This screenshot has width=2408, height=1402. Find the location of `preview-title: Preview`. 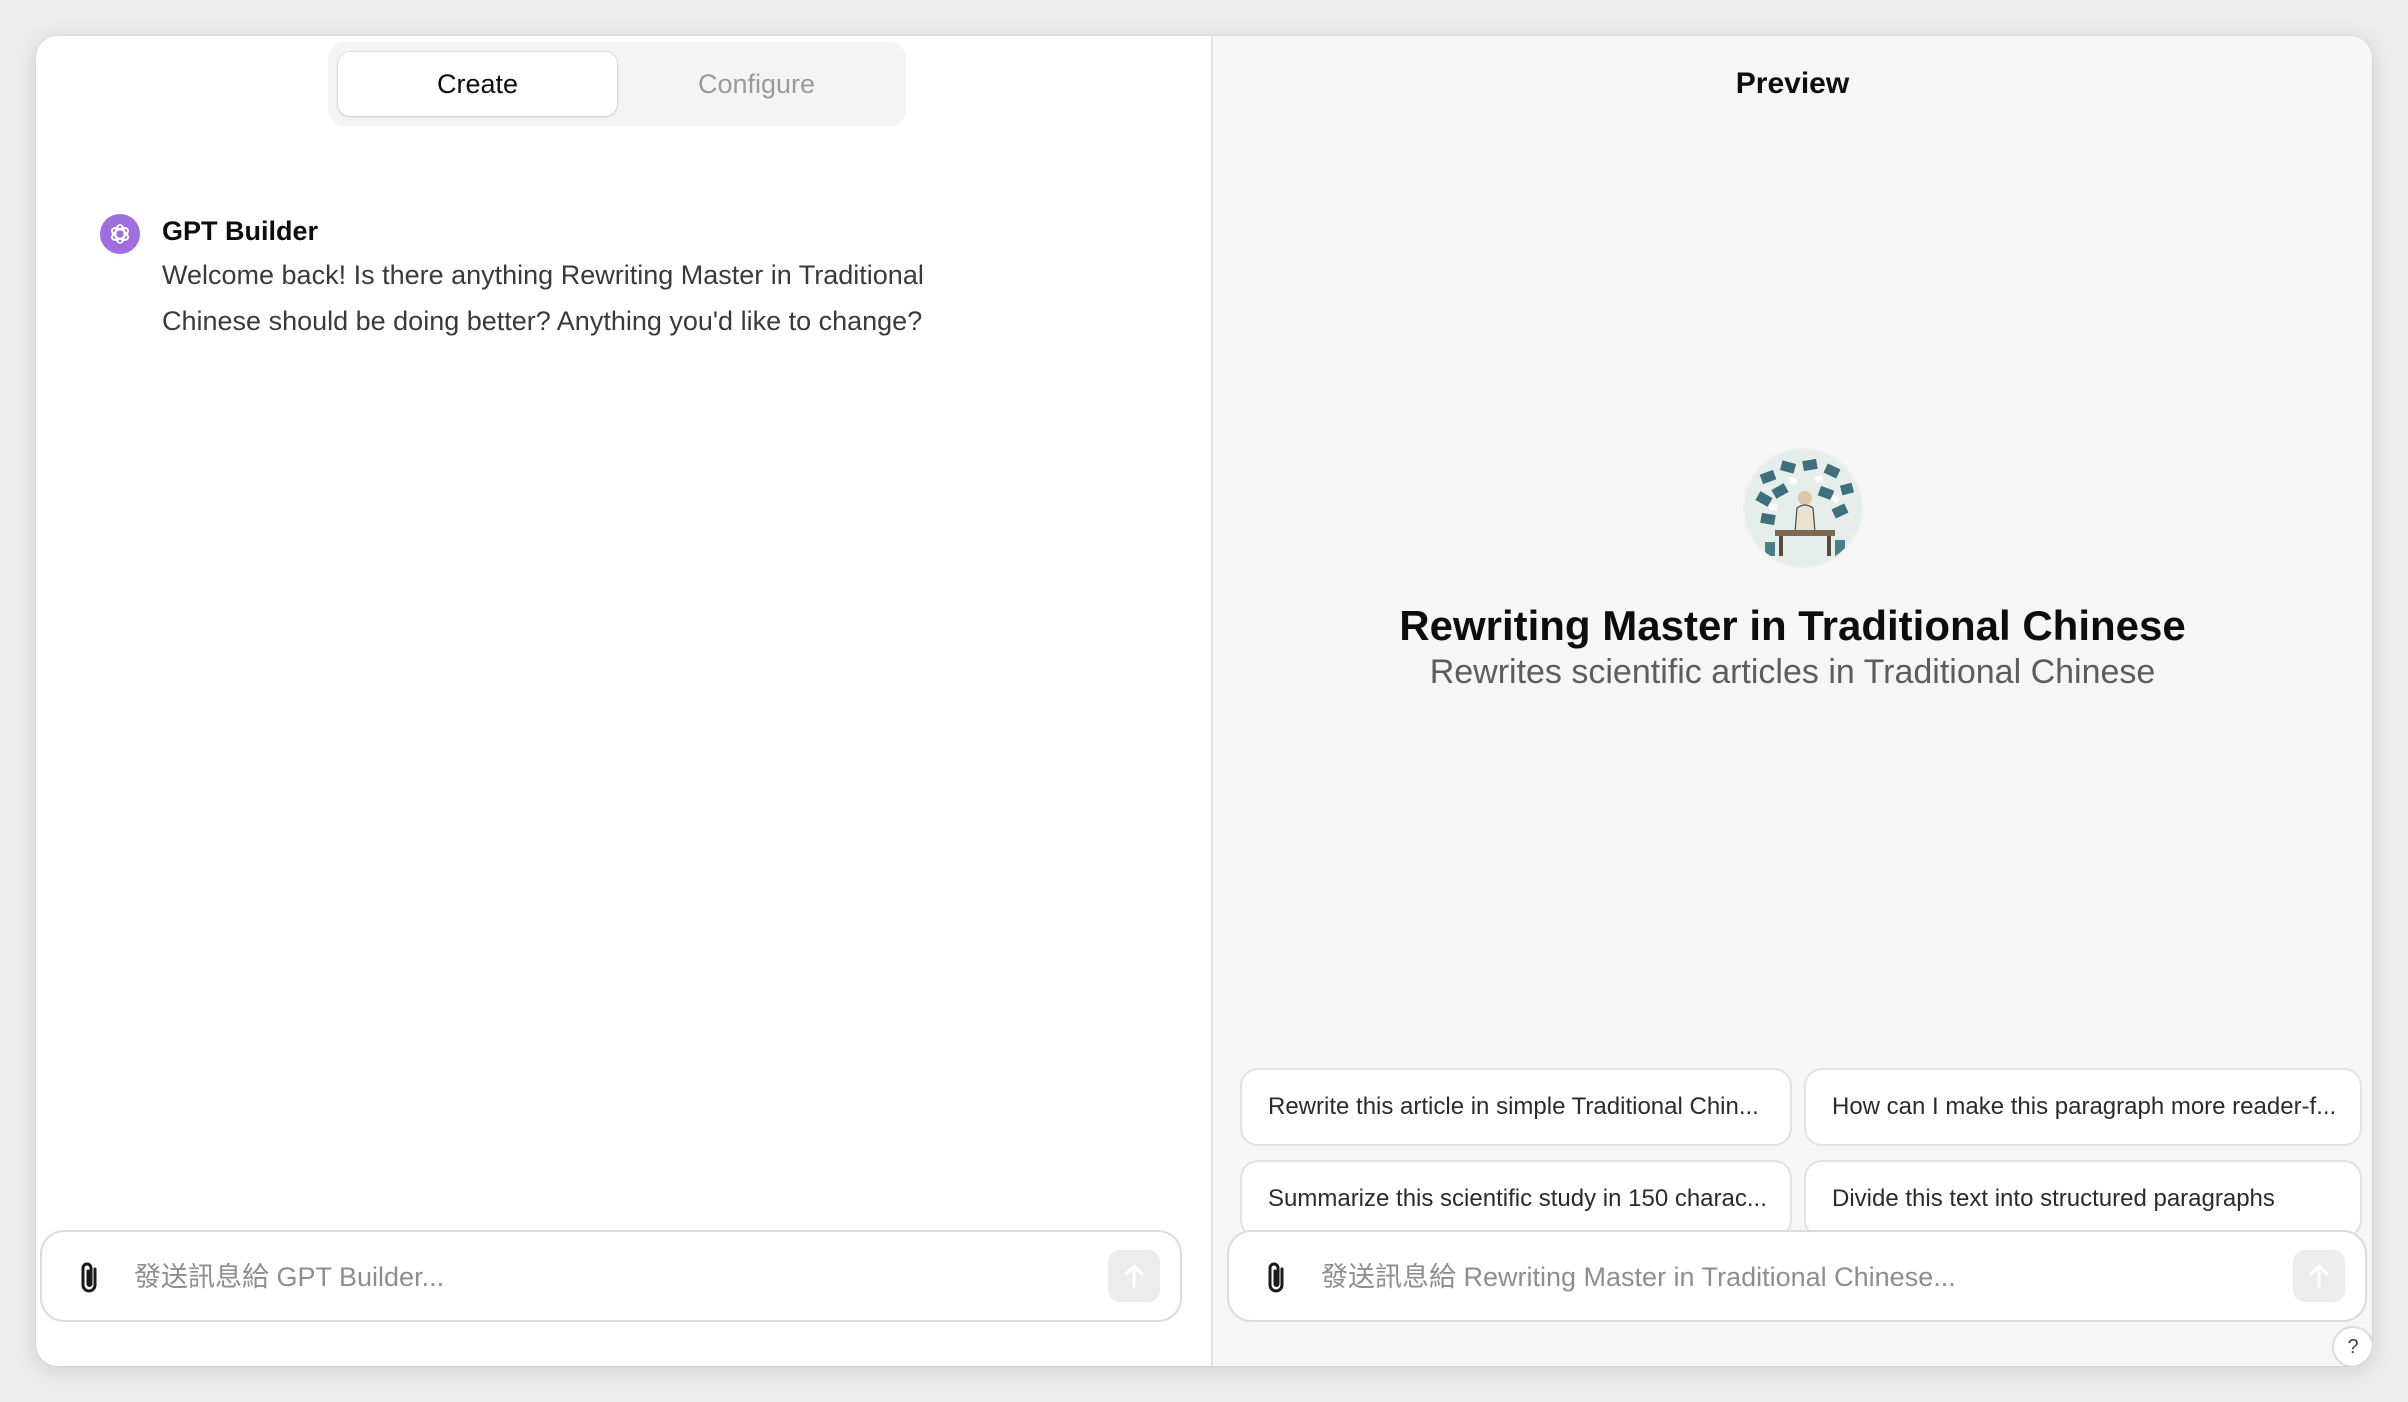

preview-title: Preview is located at coordinates (1792, 83).